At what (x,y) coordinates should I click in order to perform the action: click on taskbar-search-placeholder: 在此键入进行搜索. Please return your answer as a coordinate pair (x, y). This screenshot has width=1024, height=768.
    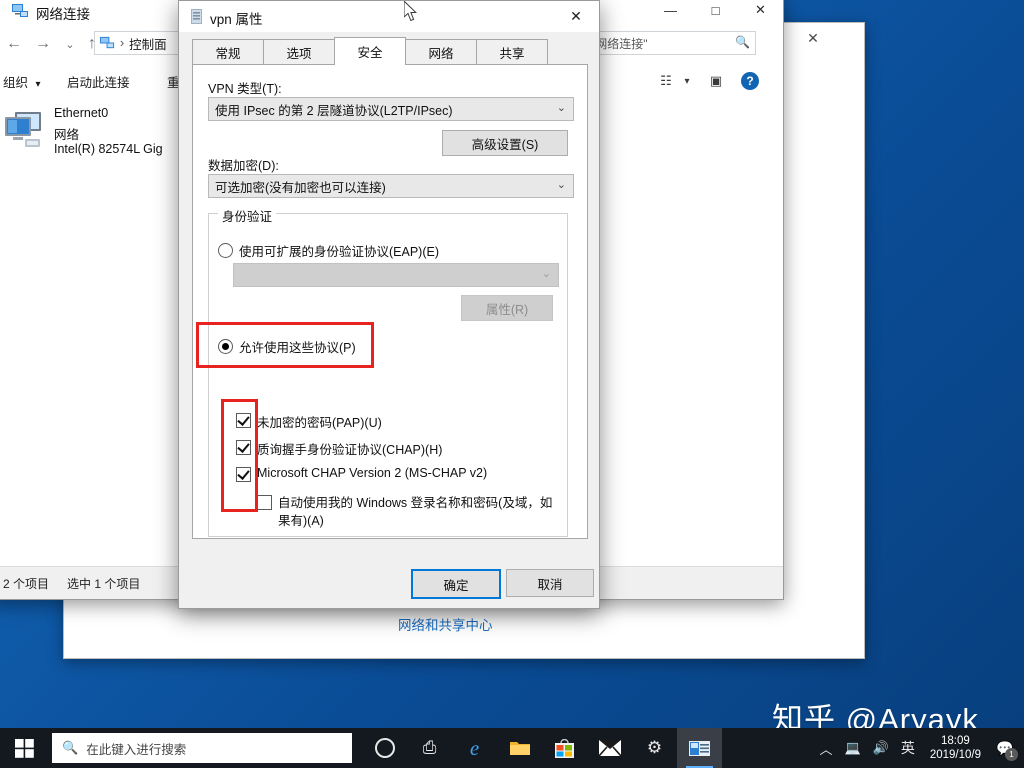
    Looking at the image, I should click on (136, 749).